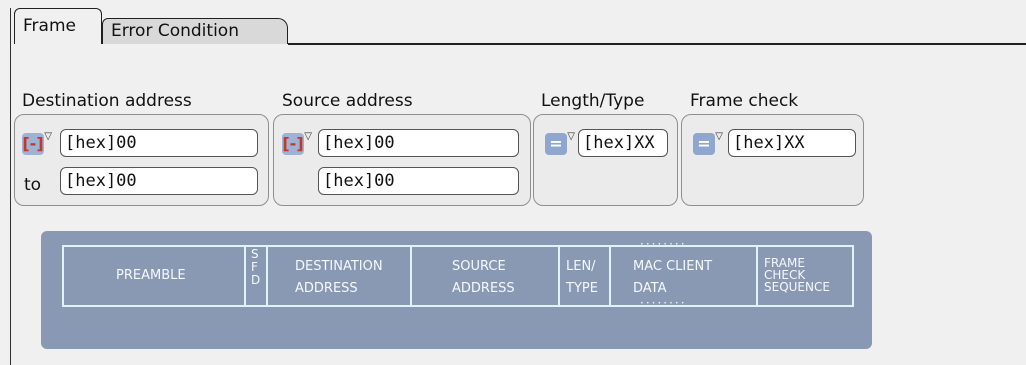  I want to click on frame-check-group, so click(772, 160).